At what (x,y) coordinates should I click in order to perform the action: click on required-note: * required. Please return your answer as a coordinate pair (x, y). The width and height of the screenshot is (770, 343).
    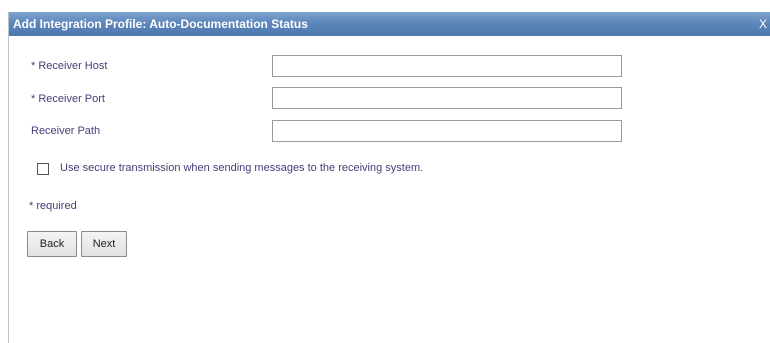
    Looking at the image, I should click on (53, 206).